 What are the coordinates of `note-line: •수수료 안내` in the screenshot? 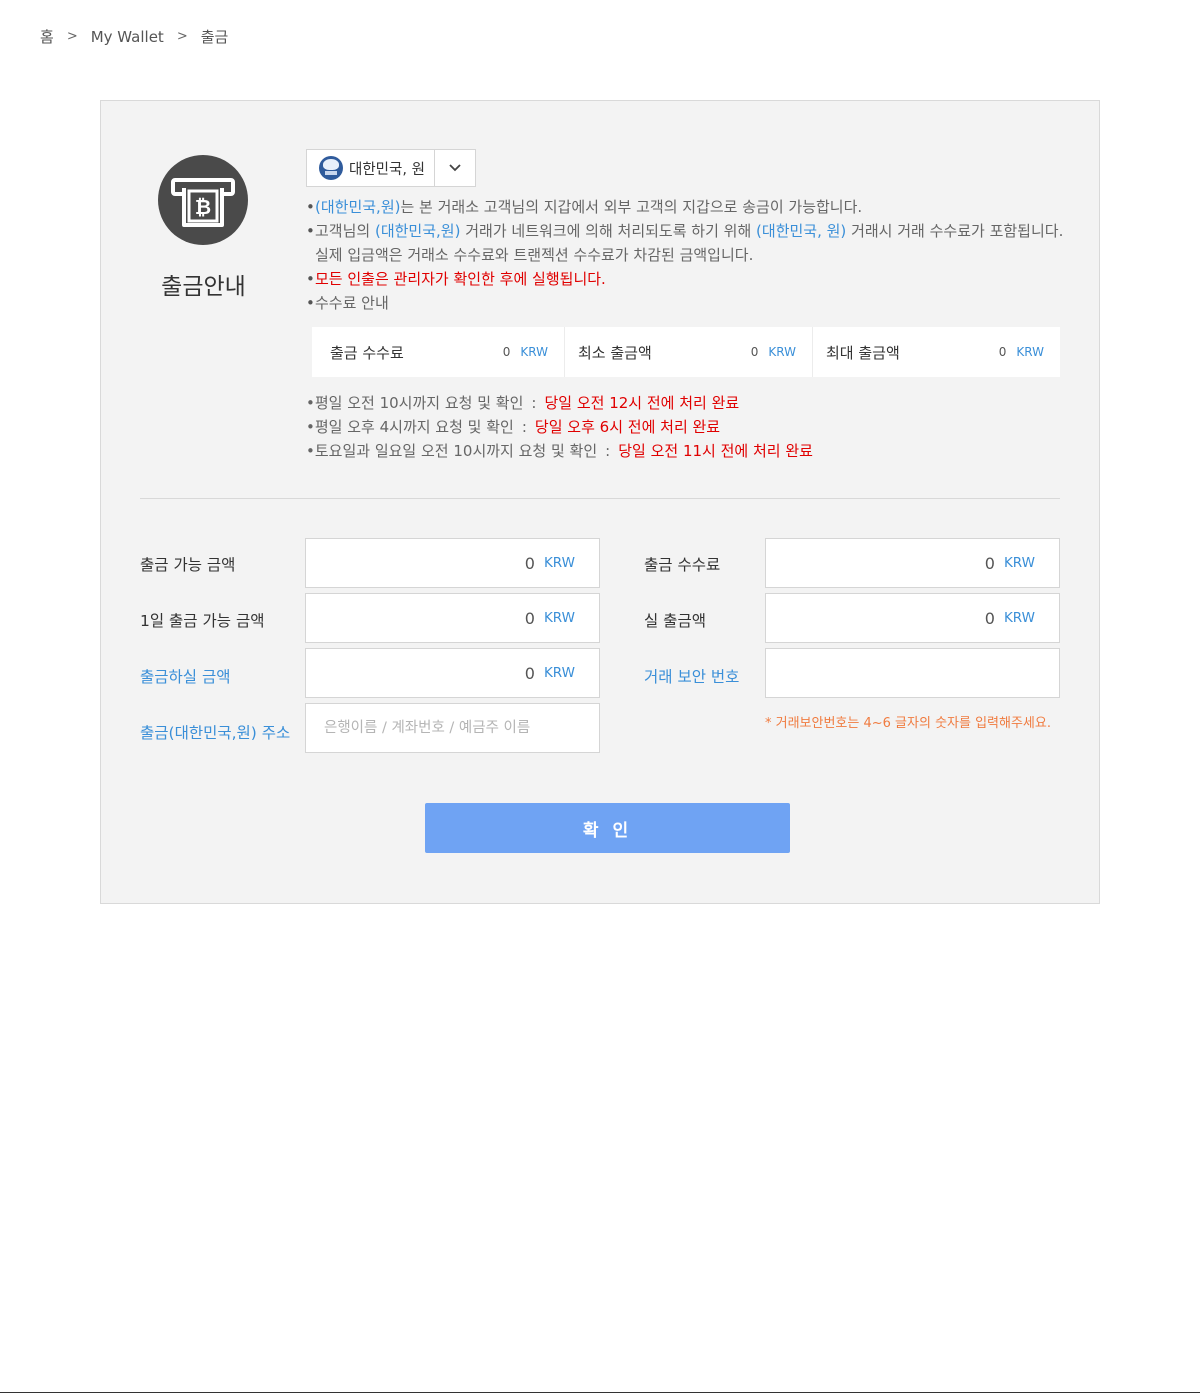 It's located at (686, 303).